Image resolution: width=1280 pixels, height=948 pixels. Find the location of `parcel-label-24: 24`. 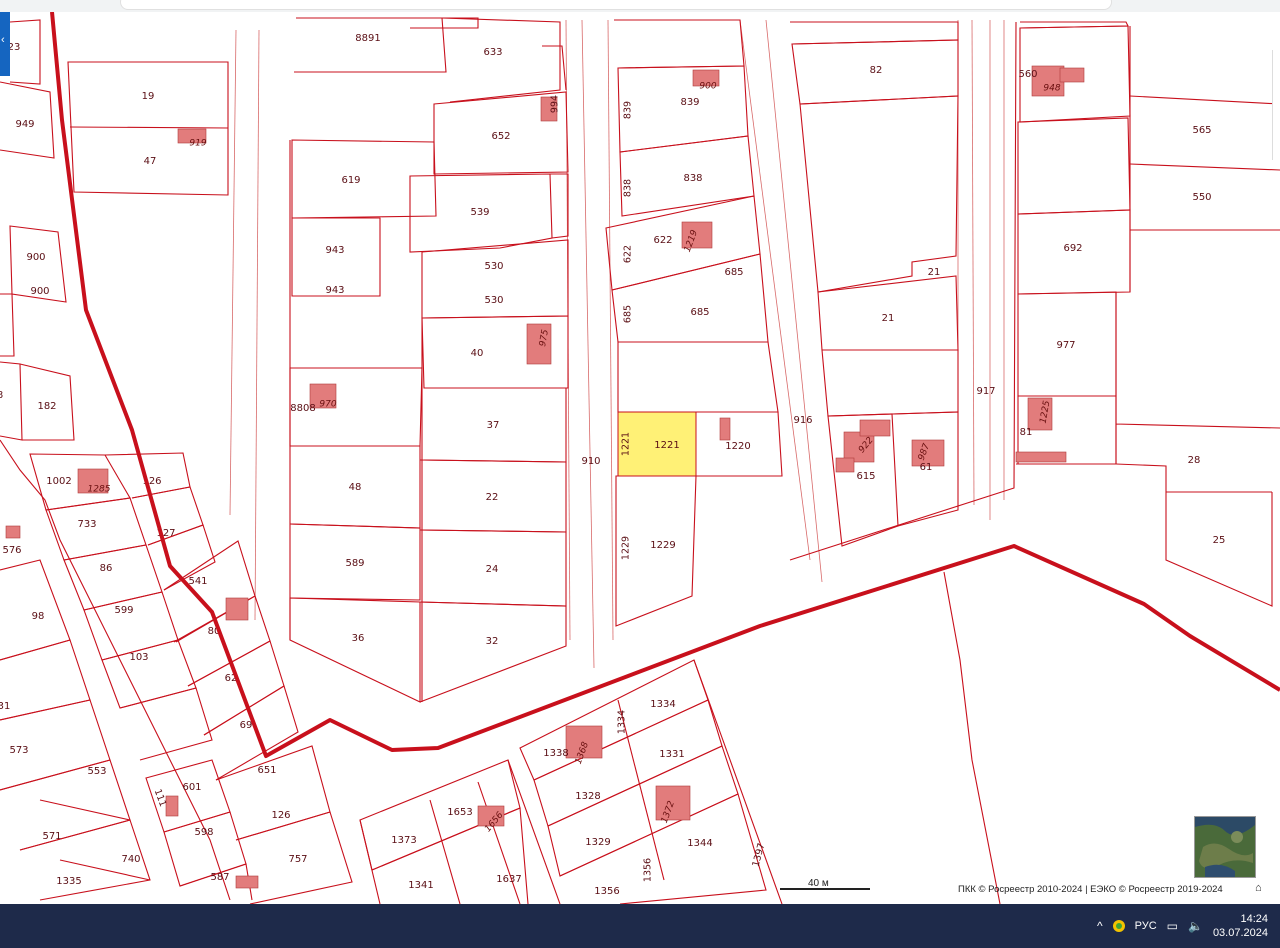

parcel-label-24: 24 is located at coordinates (492, 569).